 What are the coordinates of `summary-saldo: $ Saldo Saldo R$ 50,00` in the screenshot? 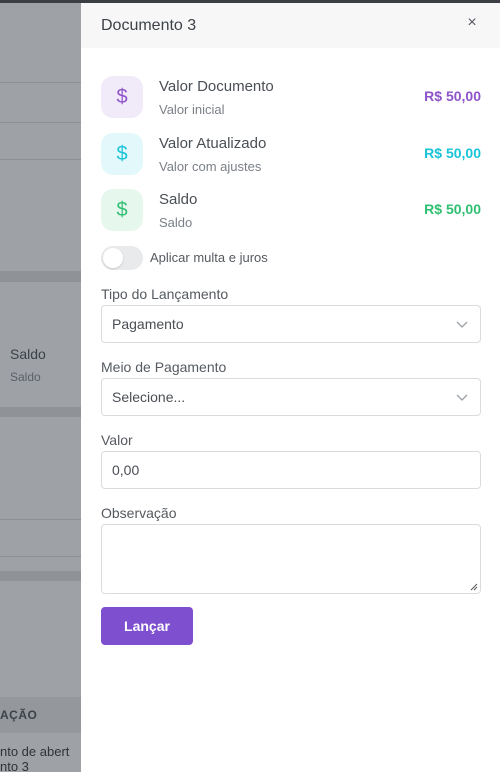 It's located at (291, 211).